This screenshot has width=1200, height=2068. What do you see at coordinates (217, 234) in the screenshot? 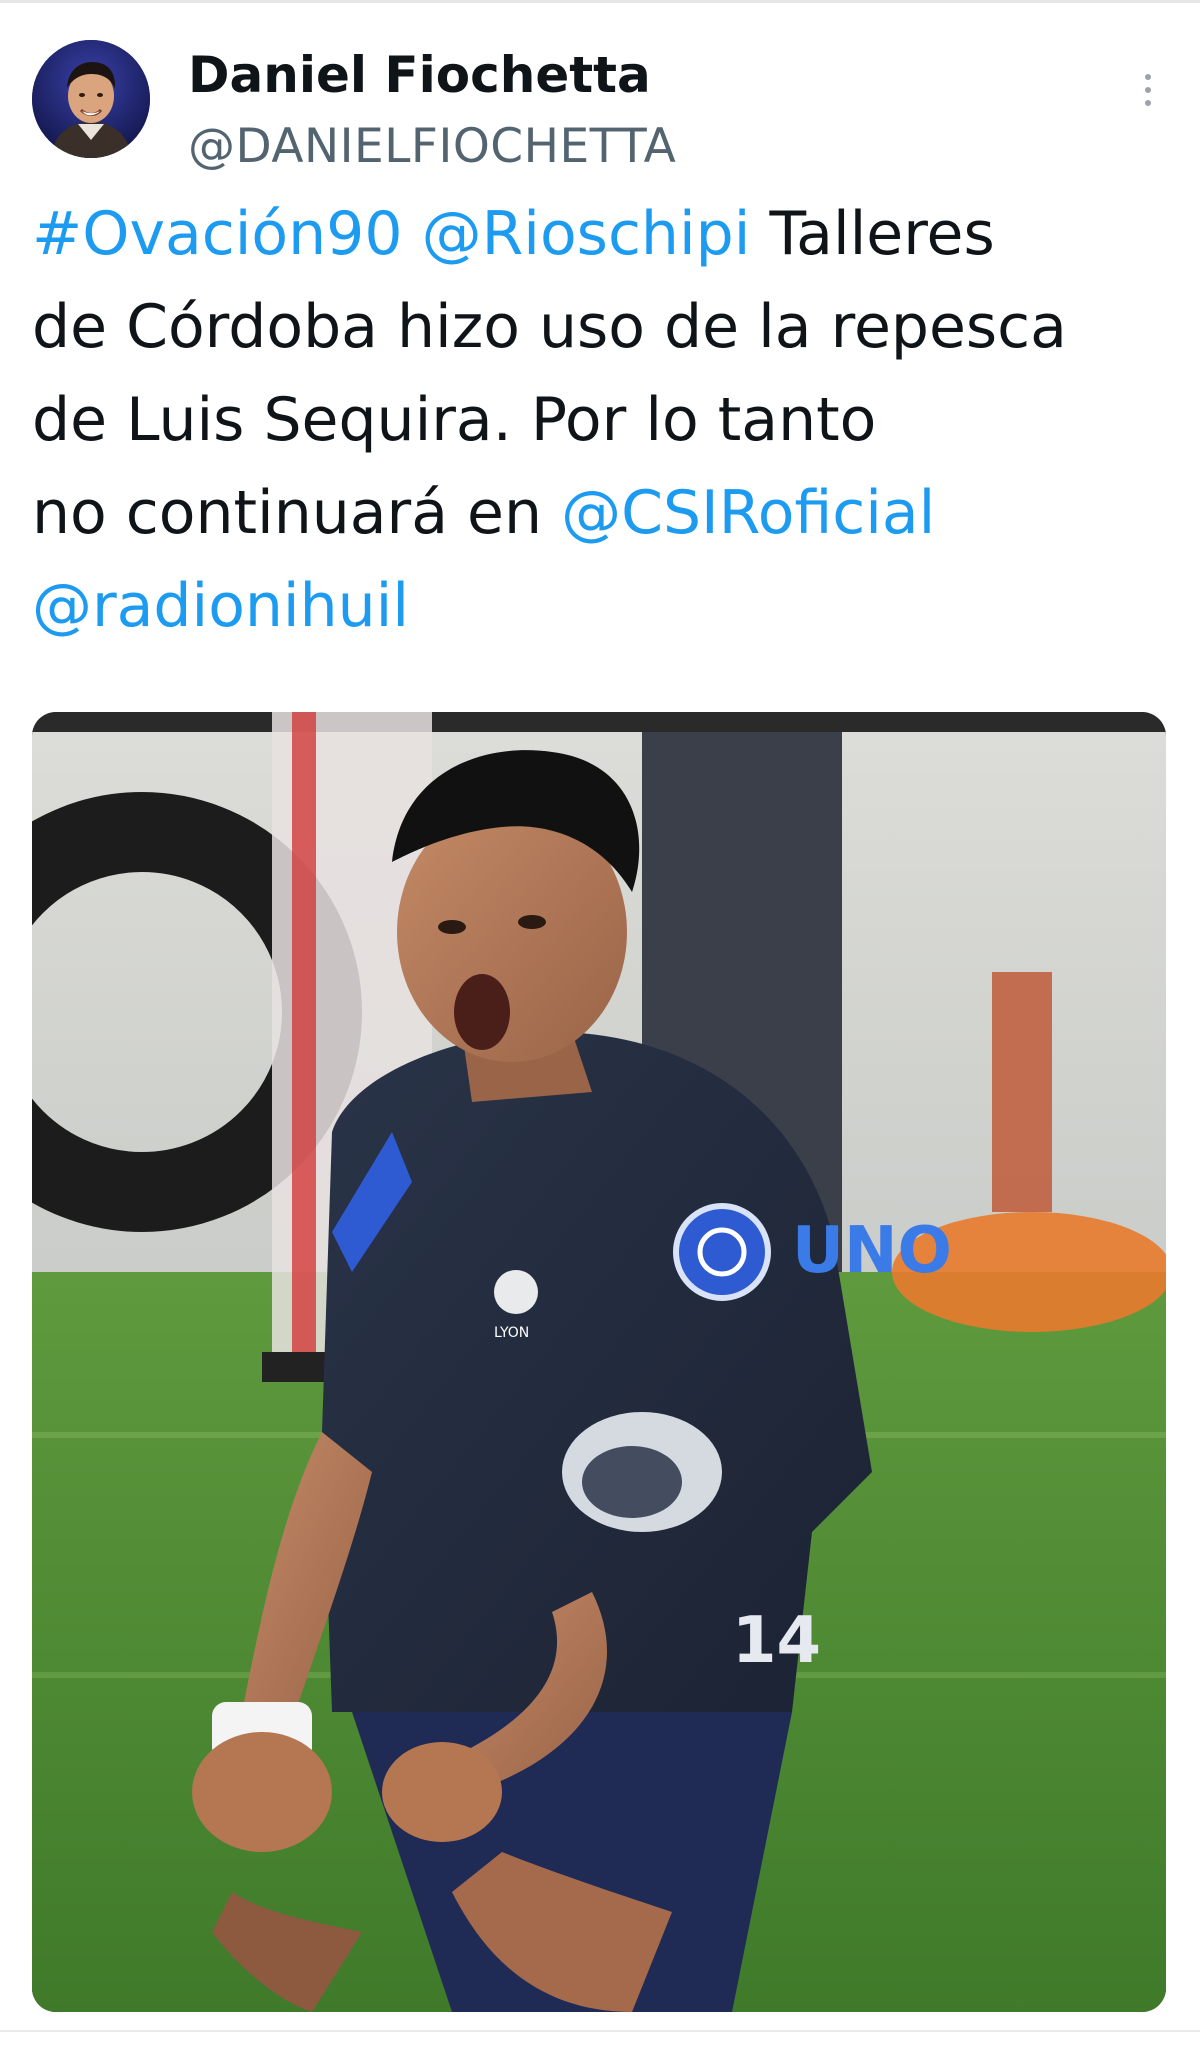
I see `hashtag-link-ovaci-n90: #Ovación90` at bounding box center [217, 234].